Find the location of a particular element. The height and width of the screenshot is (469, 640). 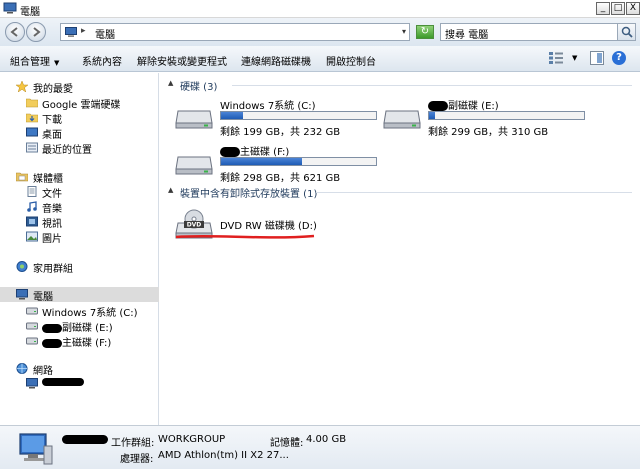

refresh-button: ↻ is located at coordinates (425, 32).